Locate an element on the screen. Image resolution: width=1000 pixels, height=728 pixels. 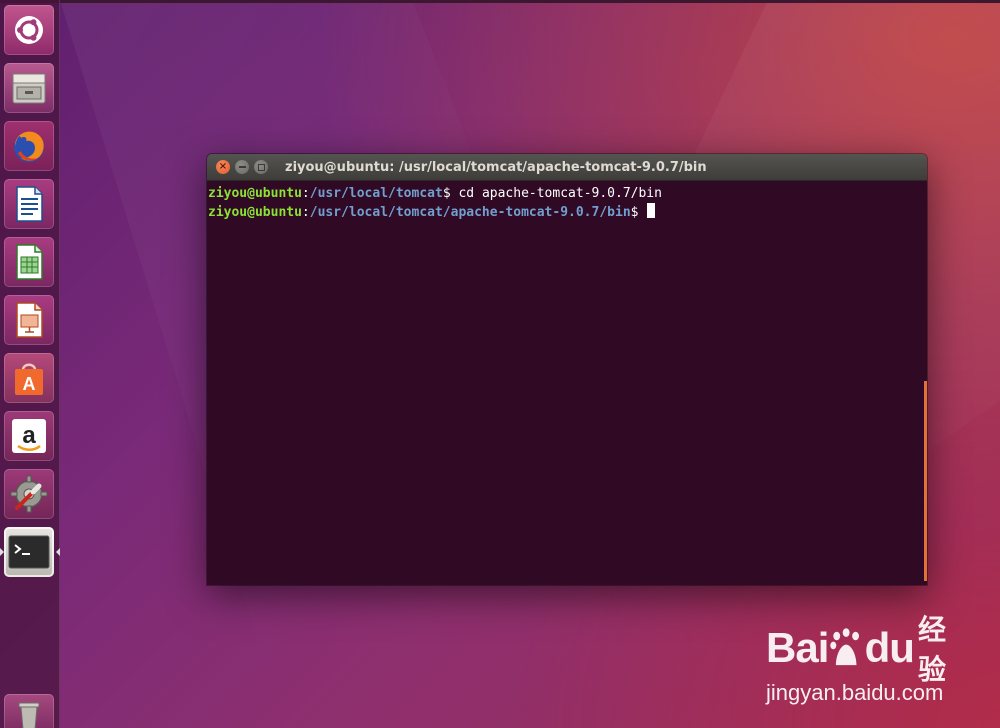
launcher-item-files is located at coordinates (29, 88).